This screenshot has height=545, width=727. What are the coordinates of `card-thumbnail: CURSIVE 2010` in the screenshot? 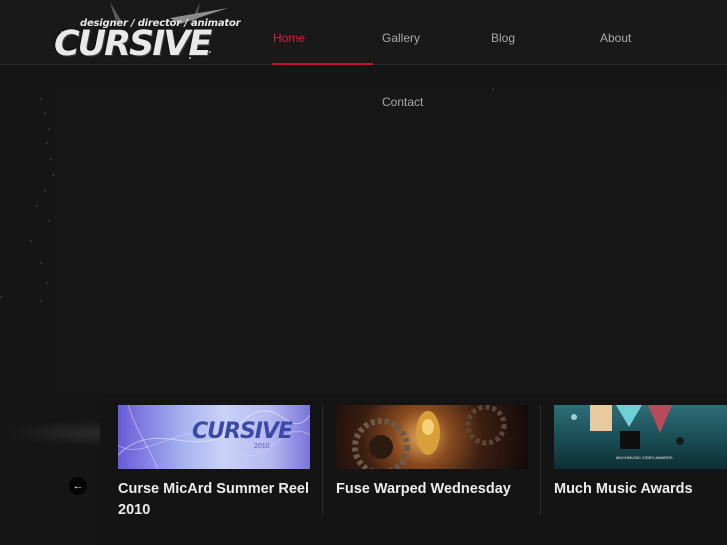 It's located at (214, 437).